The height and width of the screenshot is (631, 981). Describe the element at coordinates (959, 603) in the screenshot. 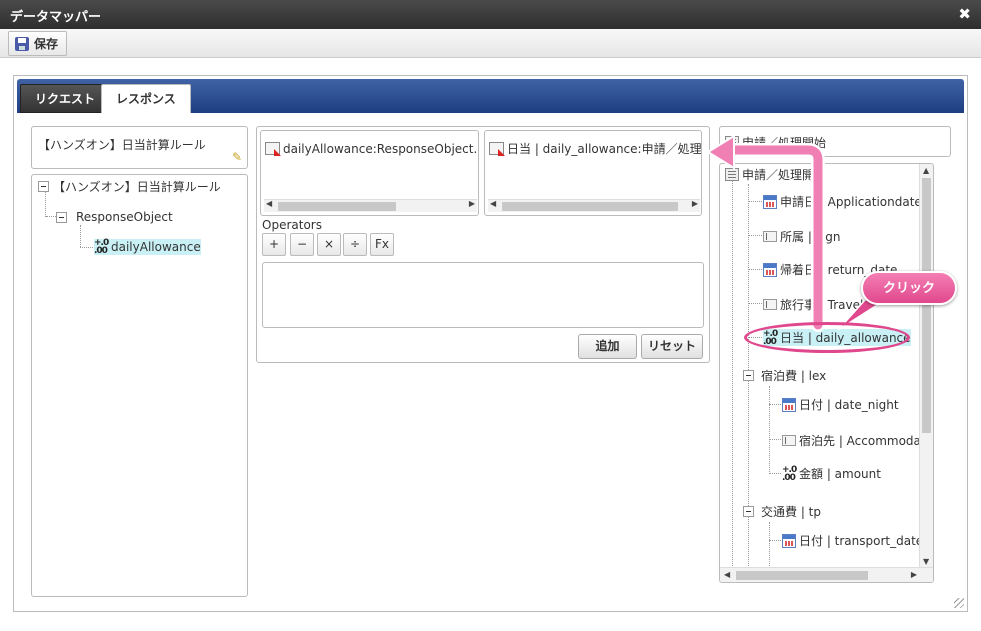

I see `resize-grip-icon` at that location.